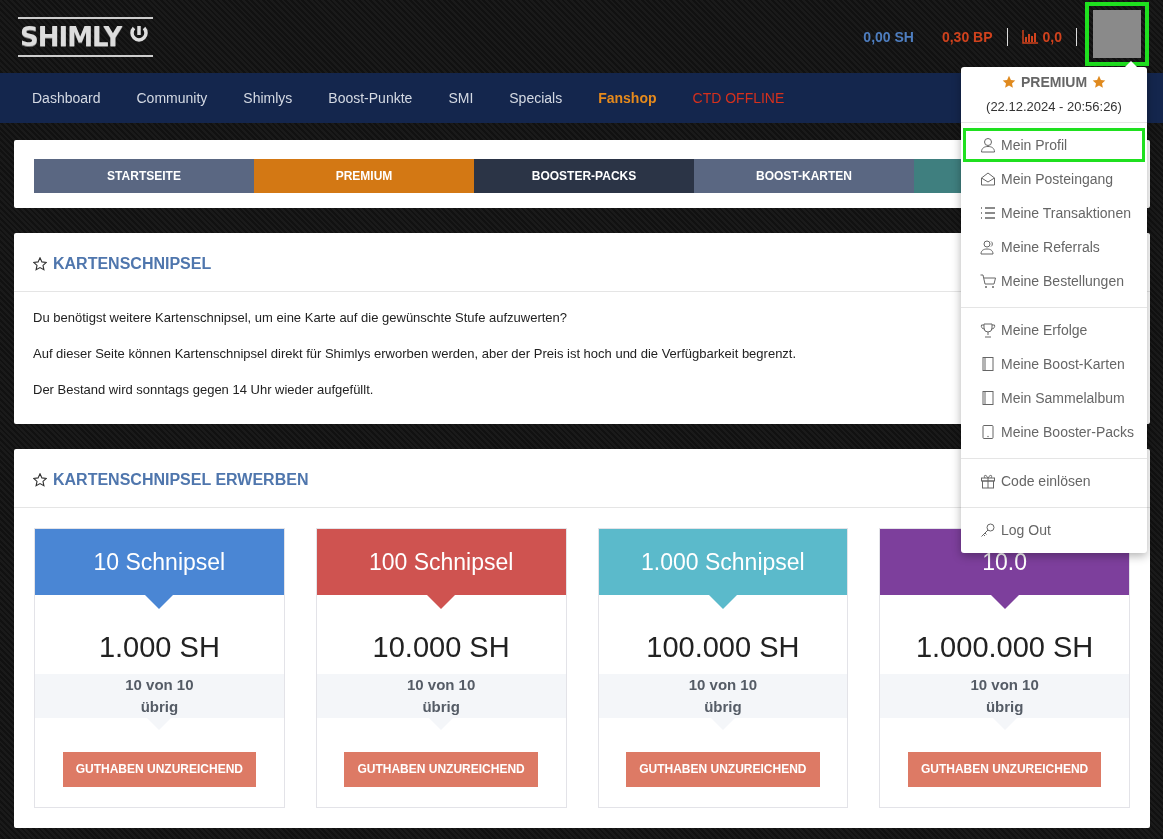 Image resolution: width=1163 pixels, height=839 pixels. I want to click on nav-link: Dashboard, so click(66, 98).